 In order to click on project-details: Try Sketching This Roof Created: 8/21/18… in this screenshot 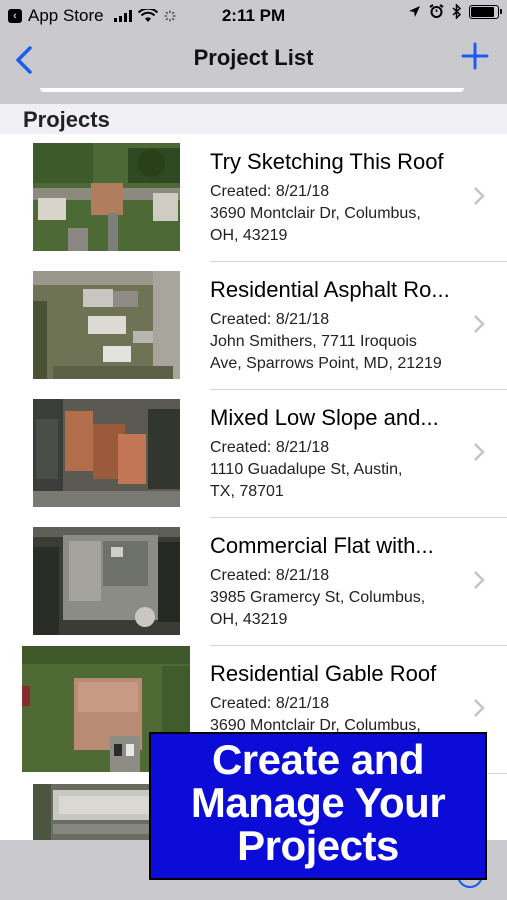, I will do `click(341, 198)`.